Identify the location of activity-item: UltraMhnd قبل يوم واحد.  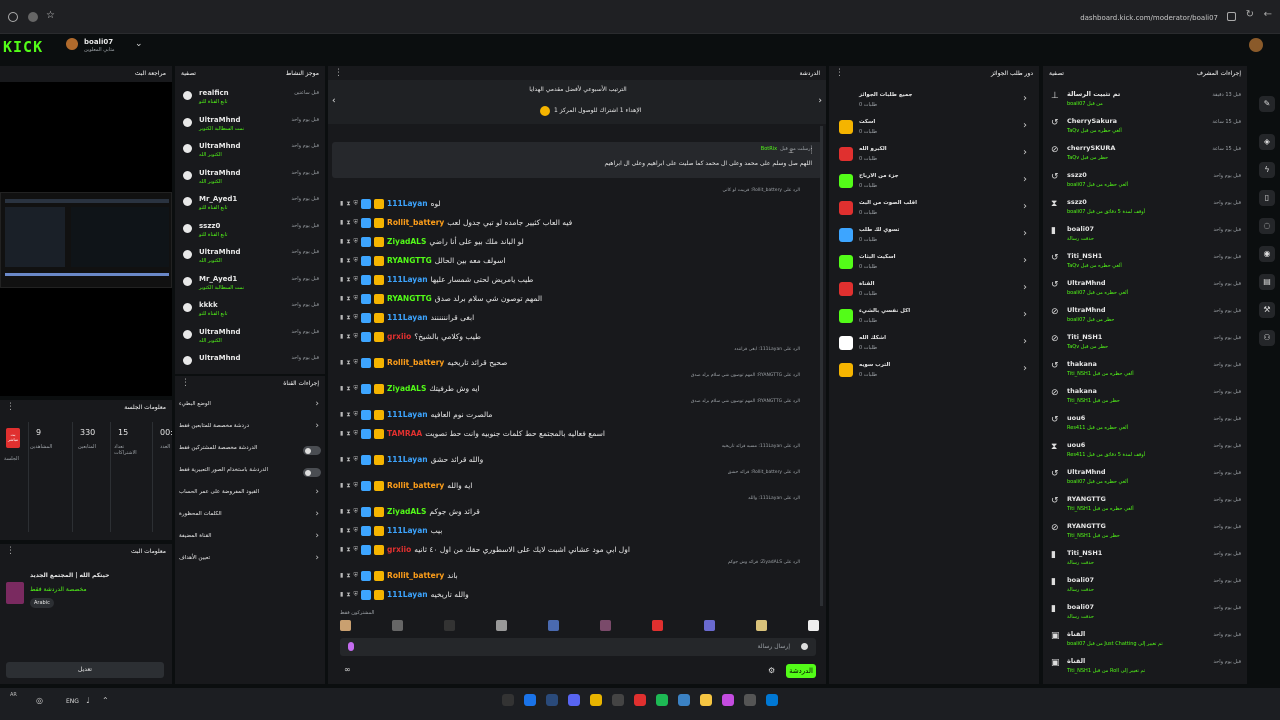
(250, 362).